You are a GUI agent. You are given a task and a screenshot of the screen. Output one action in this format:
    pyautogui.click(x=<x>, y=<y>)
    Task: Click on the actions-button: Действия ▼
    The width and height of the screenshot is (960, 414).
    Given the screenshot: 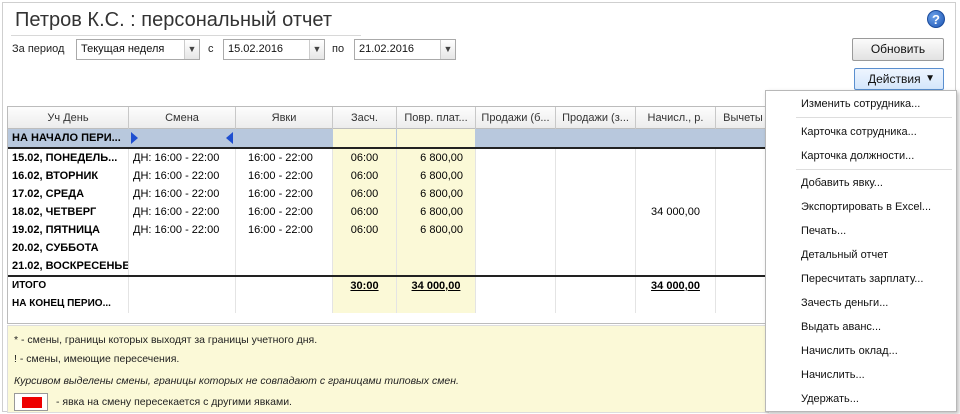 What is the action you would take?
    pyautogui.click(x=899, y=79)
    